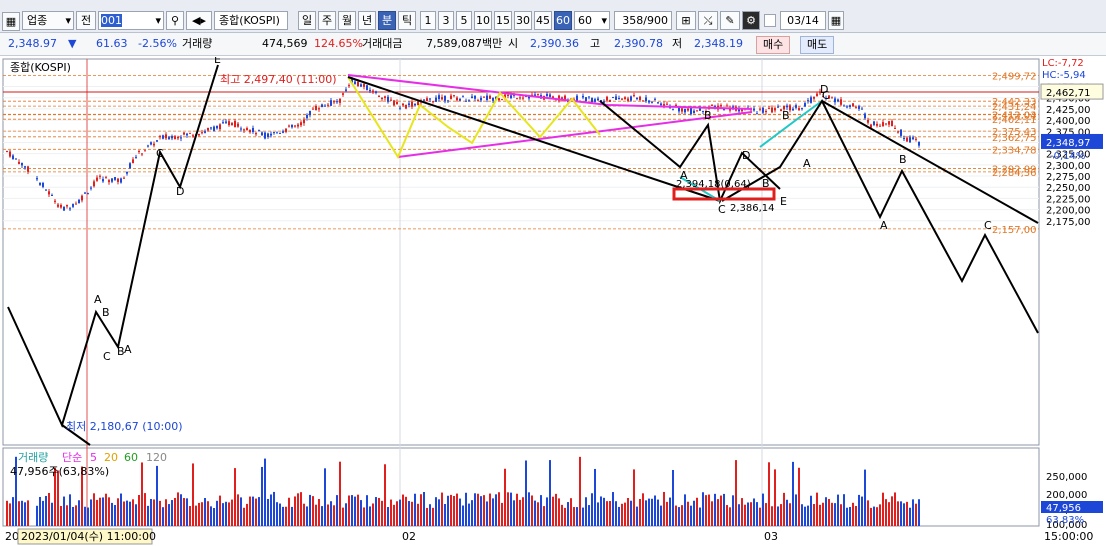  I want to click on minute-5: 5, so click(464, 20).